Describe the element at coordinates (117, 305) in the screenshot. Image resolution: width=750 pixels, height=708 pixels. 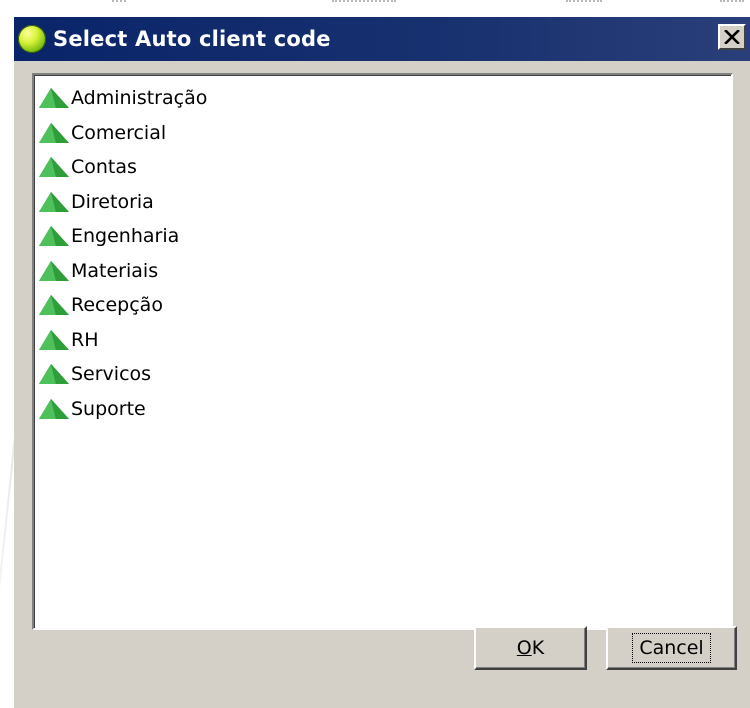
I see `tree-item-label: Recepção` at that location.